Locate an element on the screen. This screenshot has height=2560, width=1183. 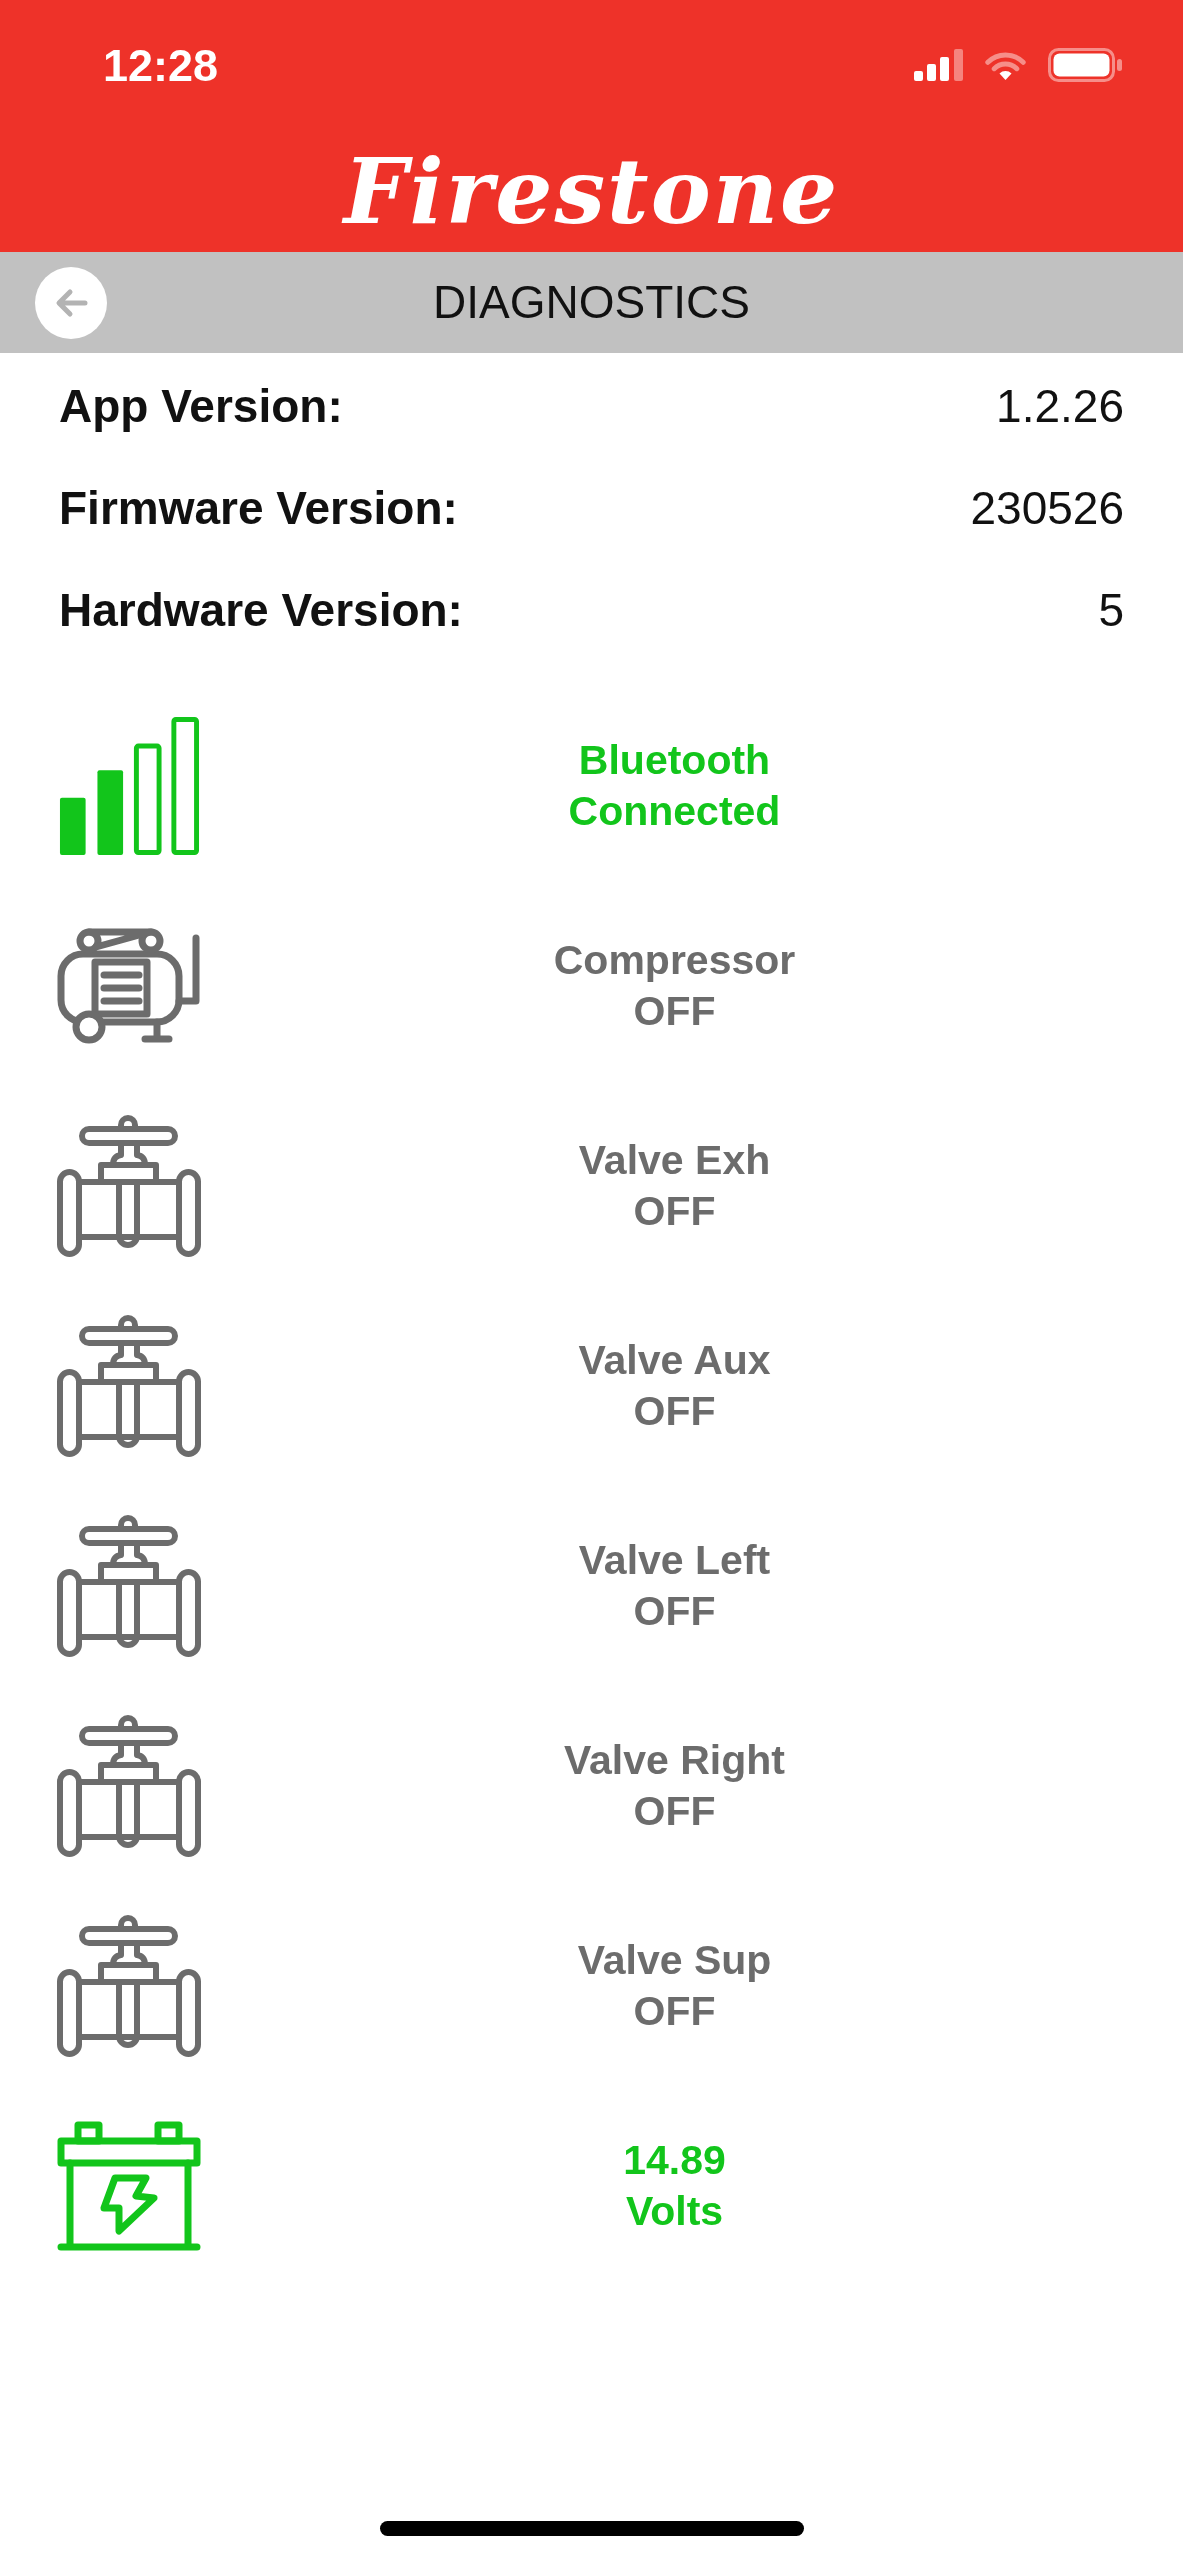
status-text: Volts is located at coordinates (674, 2211).